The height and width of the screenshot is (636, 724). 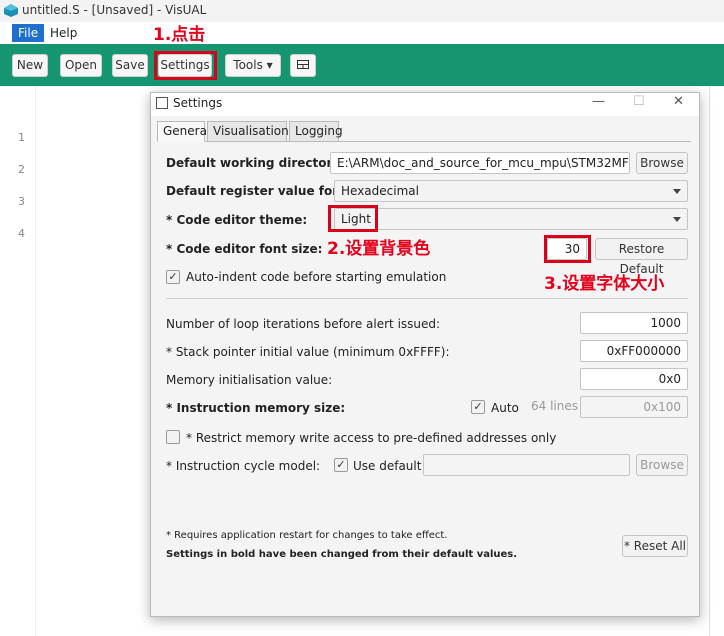 What do you see at coordinates (114, 10) in the screenshot?
I see `window-title: untitled.S - [Unsaved] - VisUAL` at bounding box center [114, 10].